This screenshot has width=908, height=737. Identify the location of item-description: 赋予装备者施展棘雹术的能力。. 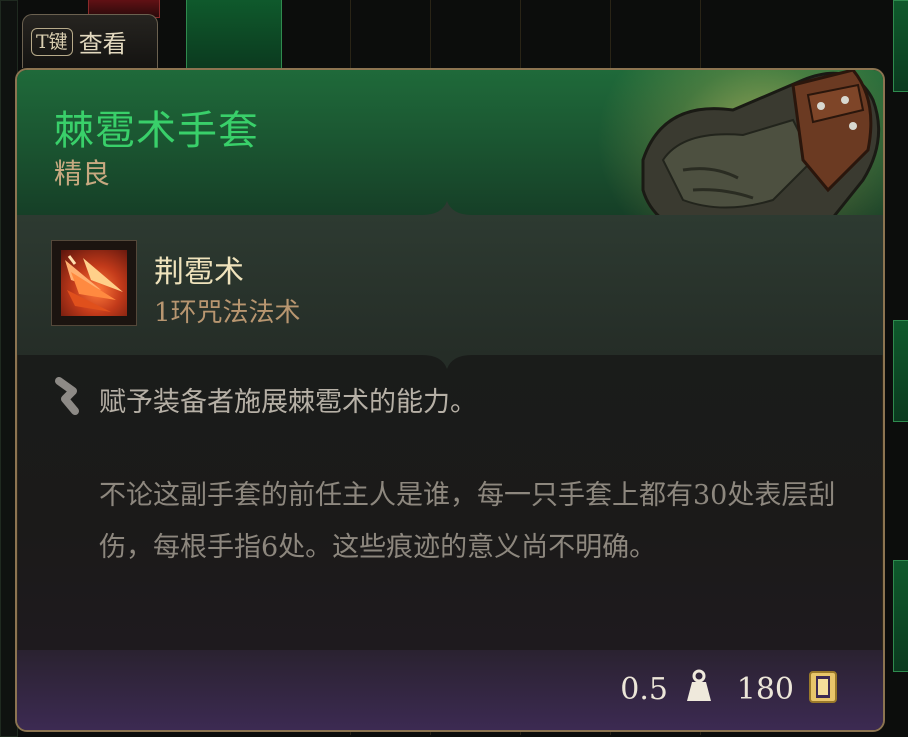
(288, 402).